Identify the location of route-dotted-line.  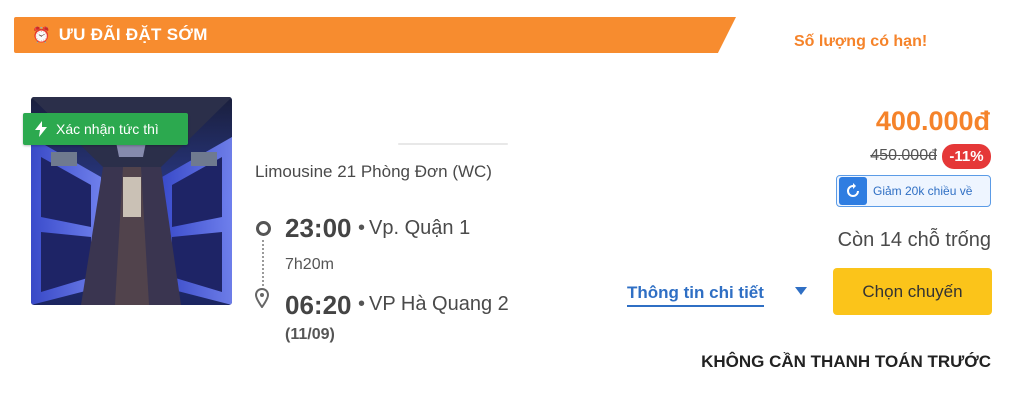
(263, 263).